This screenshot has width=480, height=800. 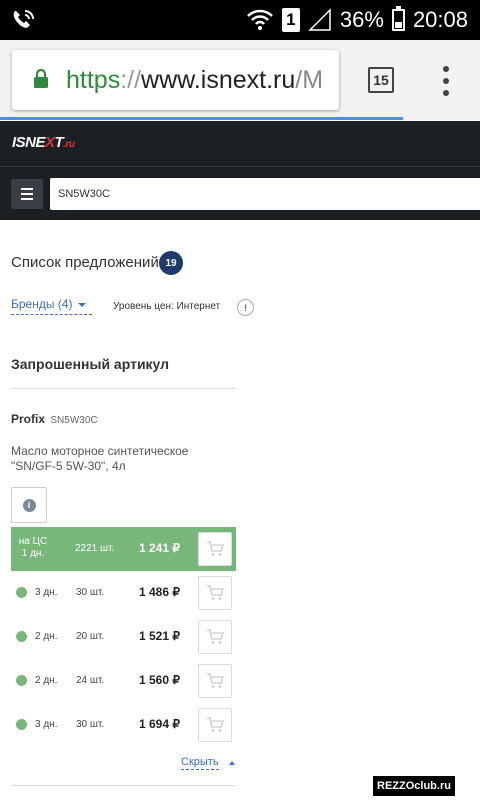 What do you see at coordinates (265, 194) in the screenshot?
I see `search-input` at bounding box center [265, 194].